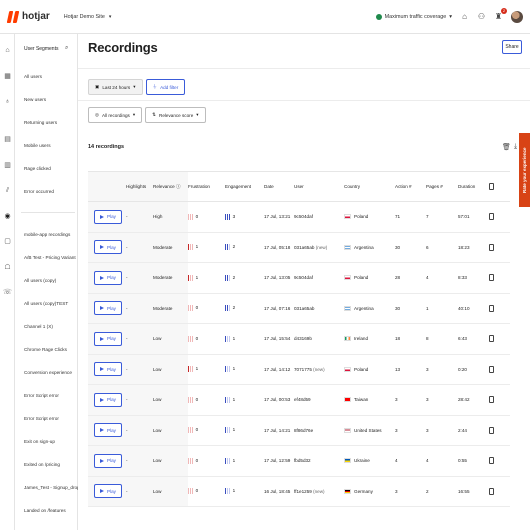 This screenshot has height=530, width=530. Describe the element at coordinates (7, 76) in the screenshot. I see `dashboard-icon: ▦` at that location.